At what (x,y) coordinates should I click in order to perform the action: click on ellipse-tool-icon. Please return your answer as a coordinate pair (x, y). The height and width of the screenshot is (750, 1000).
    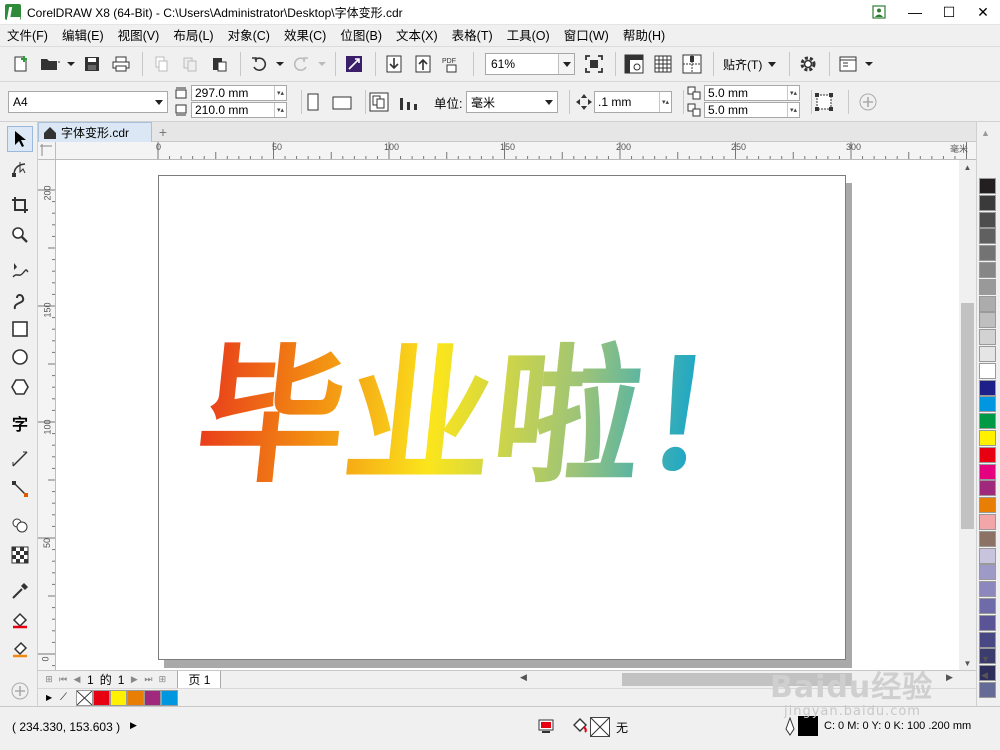
    Looking at the image, I should click on (20, 357).